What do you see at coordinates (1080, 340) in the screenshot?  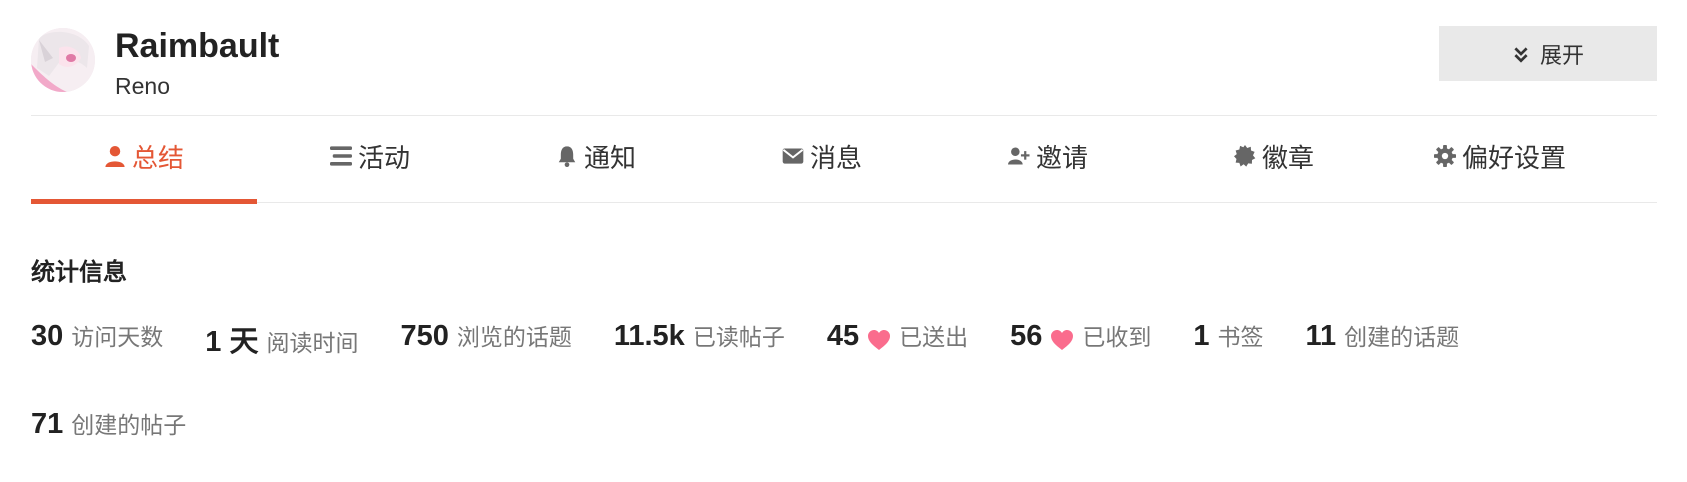 I see `stat-likes-received: 56 已收到` at bounding box center [1080, 340].